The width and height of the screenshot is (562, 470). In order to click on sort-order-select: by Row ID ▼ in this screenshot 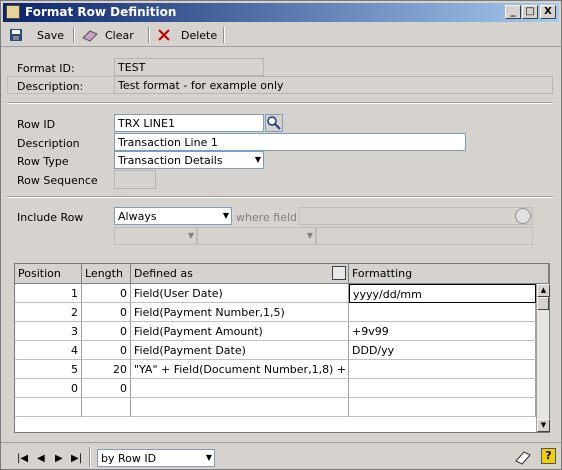, I will do `click(156, 458)`.